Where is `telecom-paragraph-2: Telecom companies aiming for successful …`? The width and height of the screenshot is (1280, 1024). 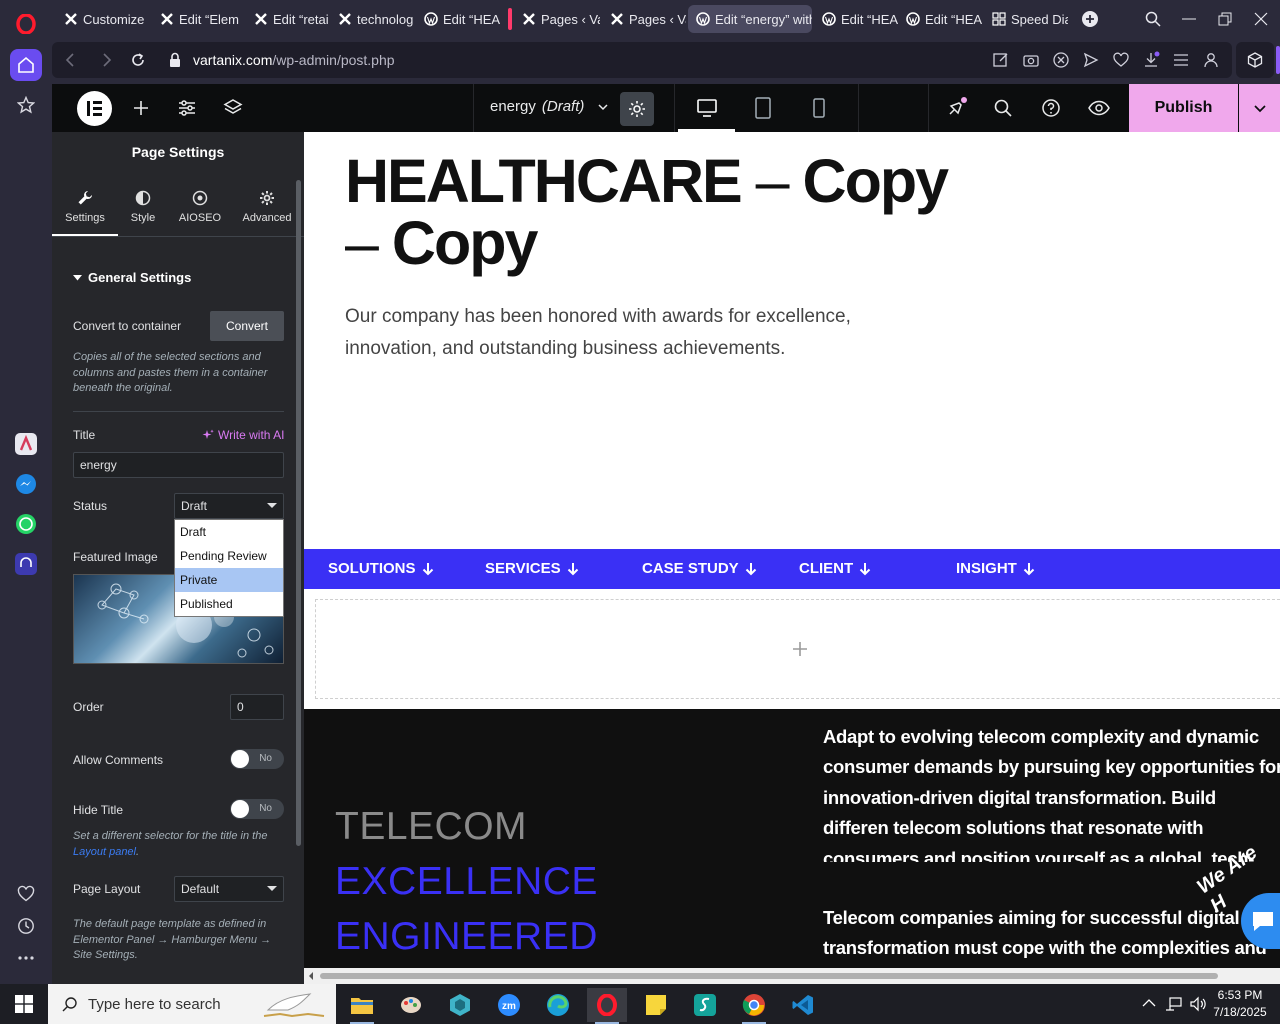 telecom-paragraph-2: Telecom companies aiming for successful … is located at coordinates (1050, 934).